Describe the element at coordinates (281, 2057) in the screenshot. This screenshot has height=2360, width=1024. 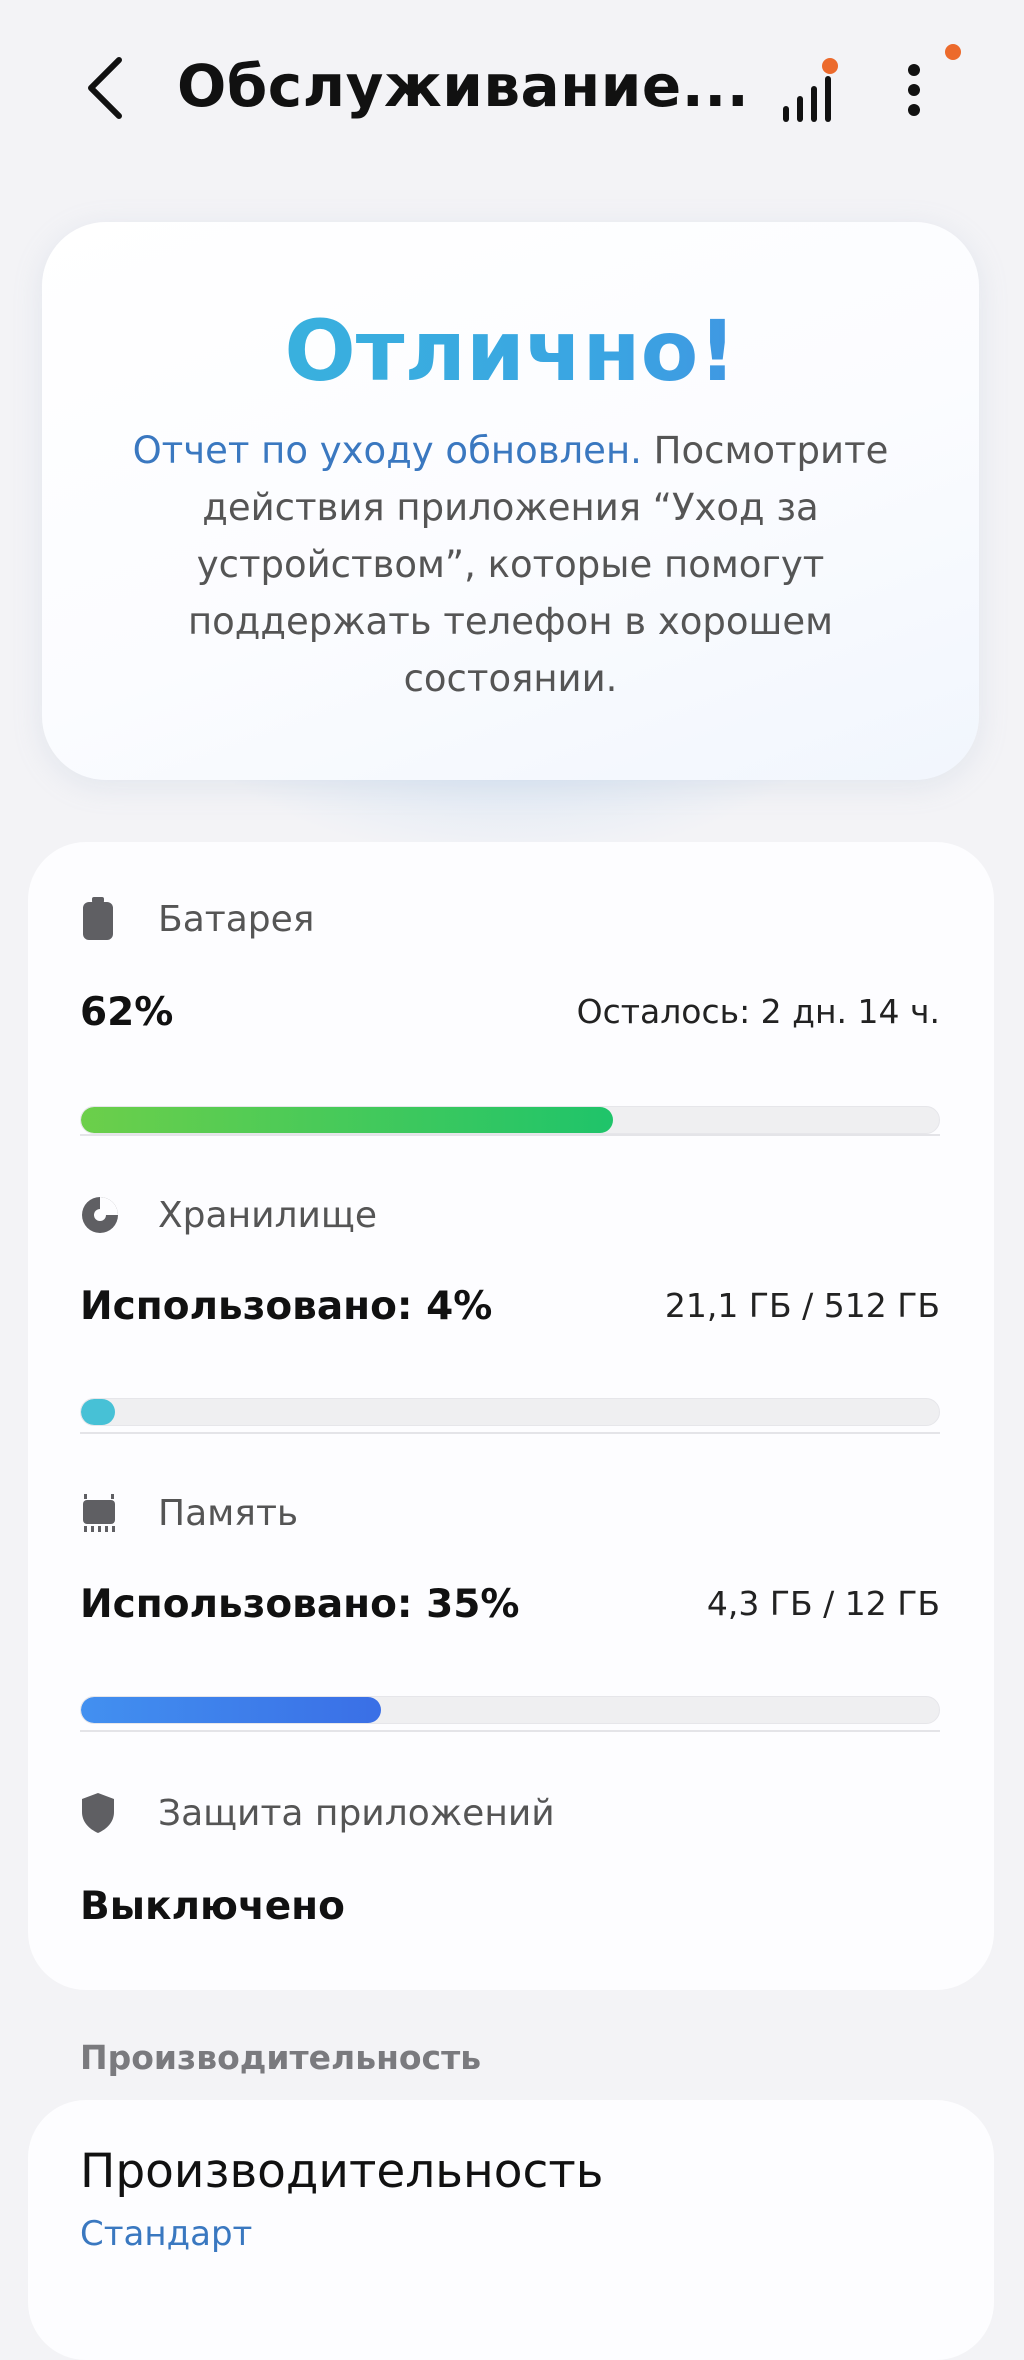
I see `performance-section-heading: Производительность` at that location.